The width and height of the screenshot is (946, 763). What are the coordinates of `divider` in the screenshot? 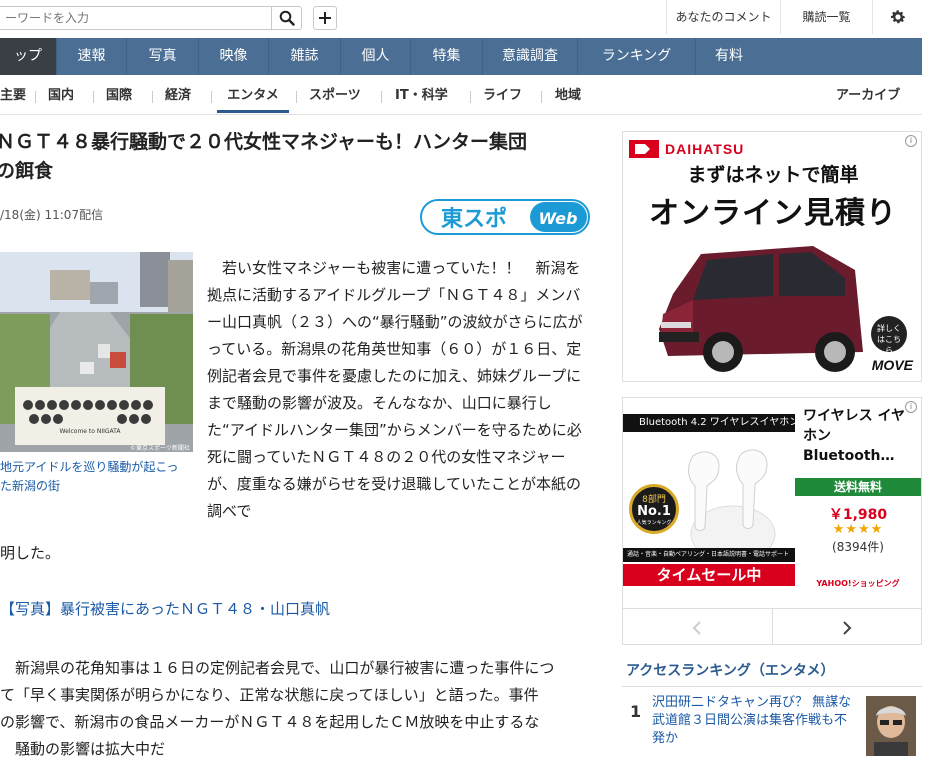 It's located at (772, 686).